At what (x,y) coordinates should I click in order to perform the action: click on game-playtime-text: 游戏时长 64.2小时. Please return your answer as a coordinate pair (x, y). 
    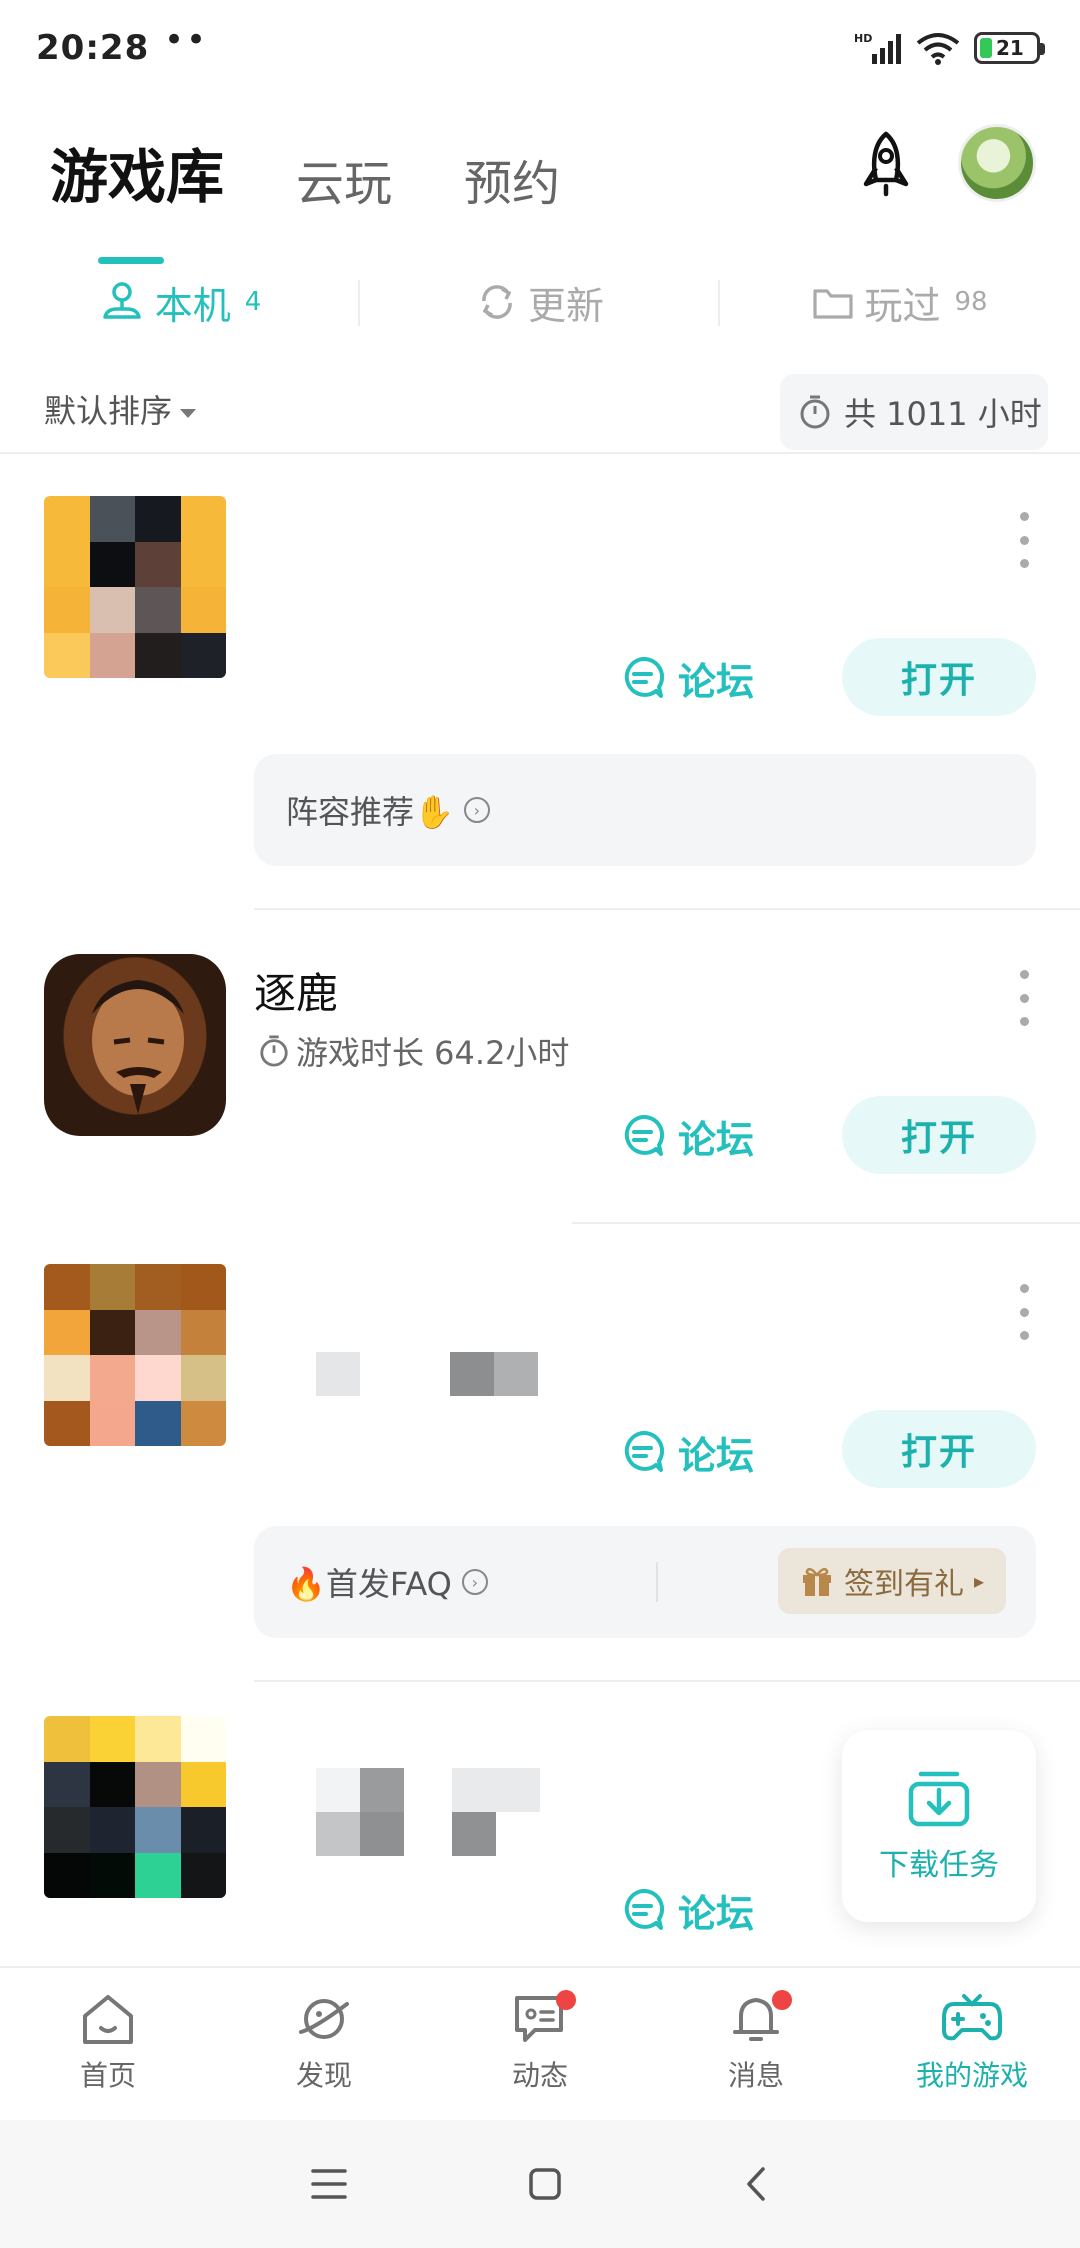
    Looking at the image, I should click on (433, 1053).